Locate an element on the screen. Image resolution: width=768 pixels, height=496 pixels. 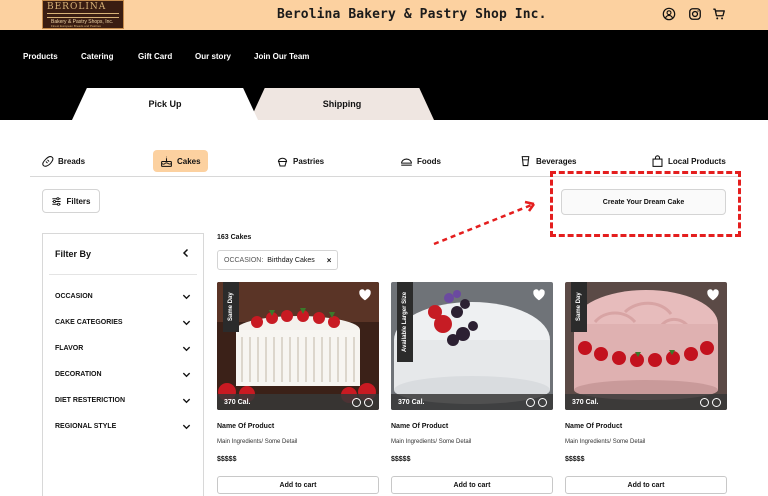
beverage-icon is located at coordinates (525, 160).